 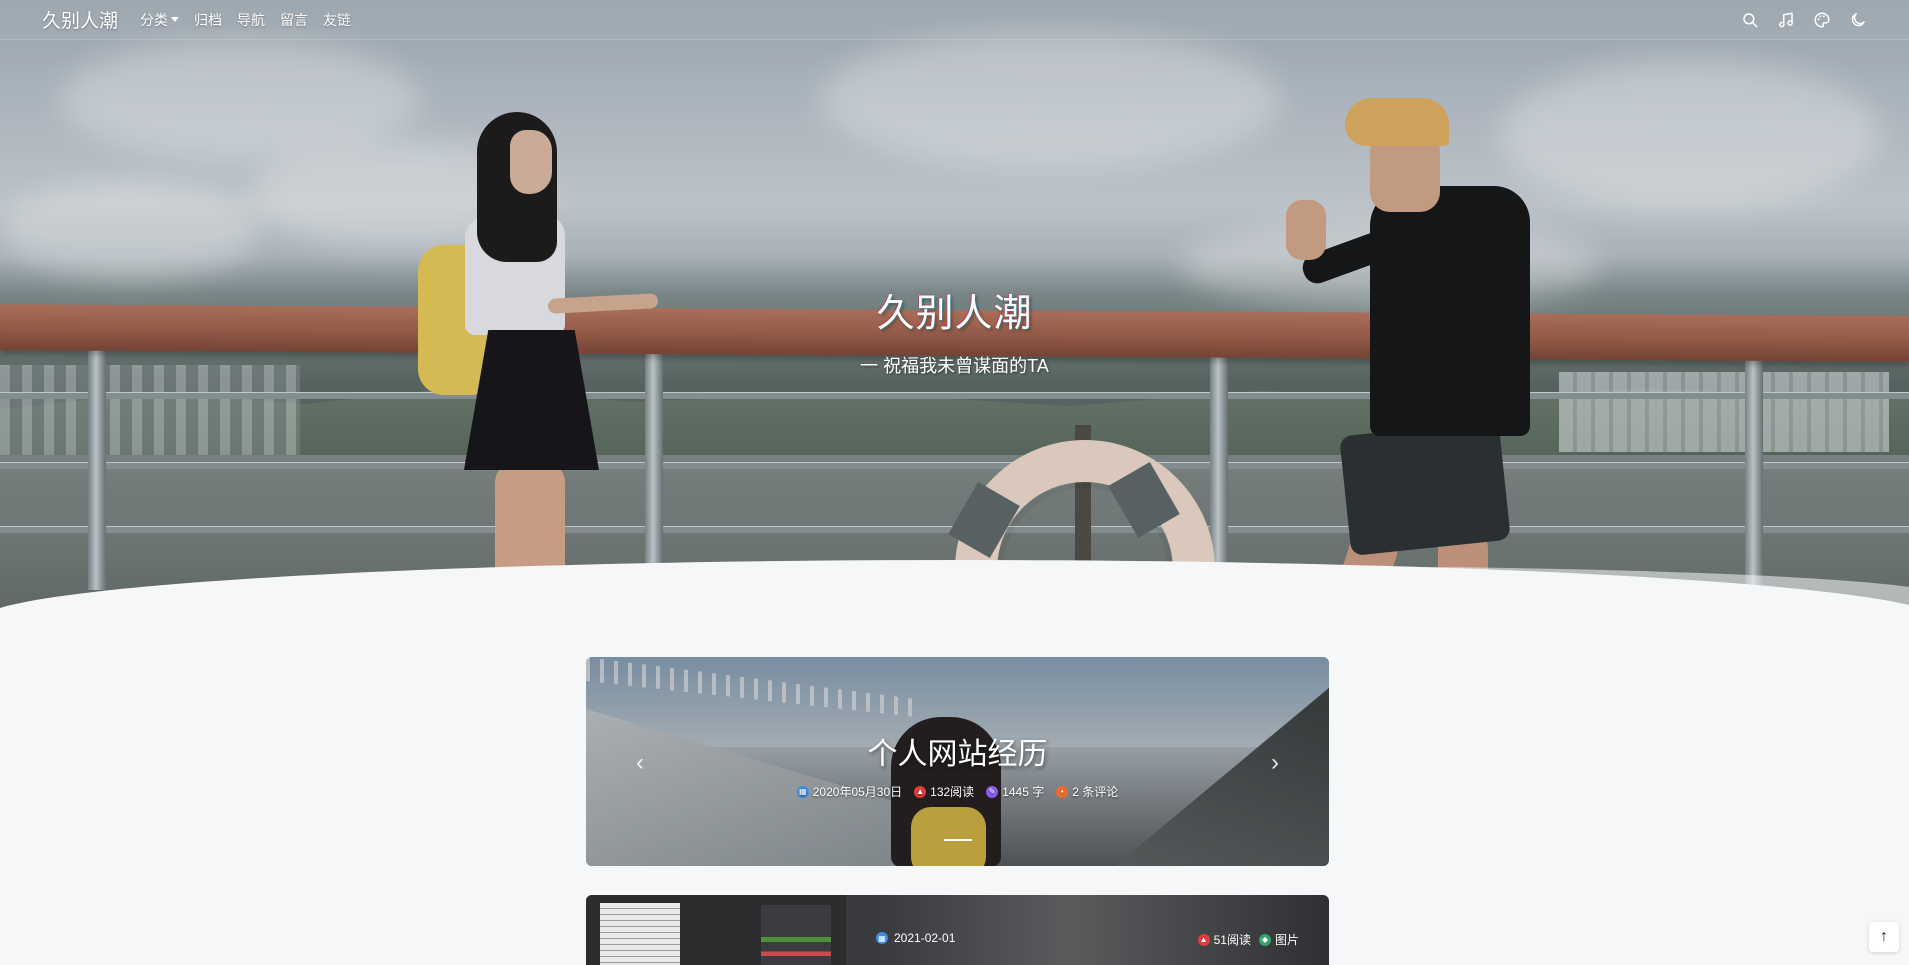 What do you see at coordinates (957, 751) in the screenshot?
I see `carousel-post-title: 个人网站经历` at bounding box center [957, 751].